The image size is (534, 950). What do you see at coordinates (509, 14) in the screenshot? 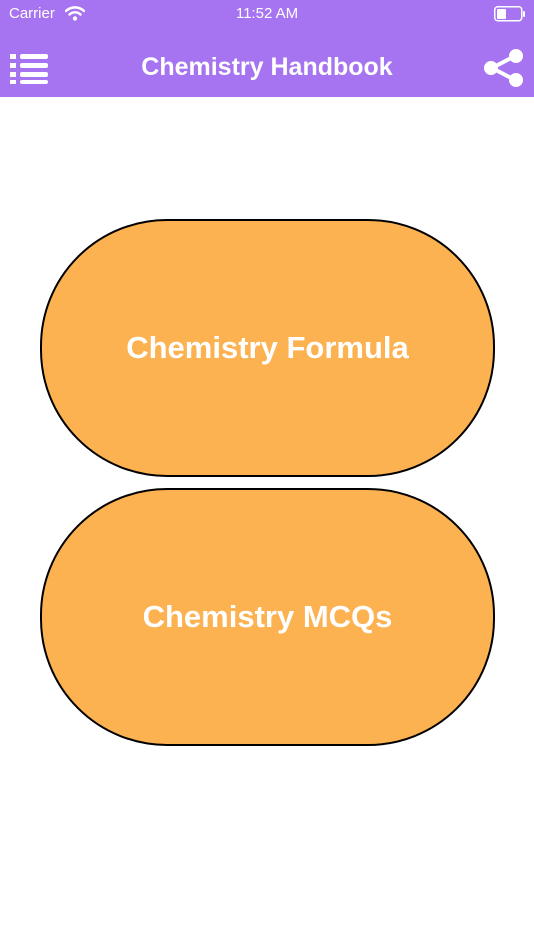
I see `battery-icon` at bounding box center [509, 14].